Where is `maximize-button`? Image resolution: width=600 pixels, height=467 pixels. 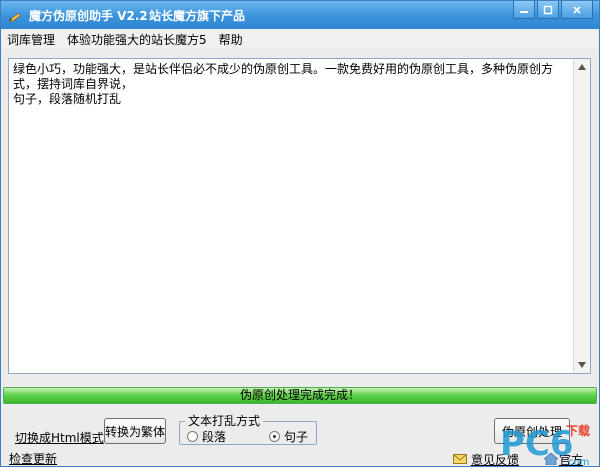 maximize-button is located at coordinates (548, 10).